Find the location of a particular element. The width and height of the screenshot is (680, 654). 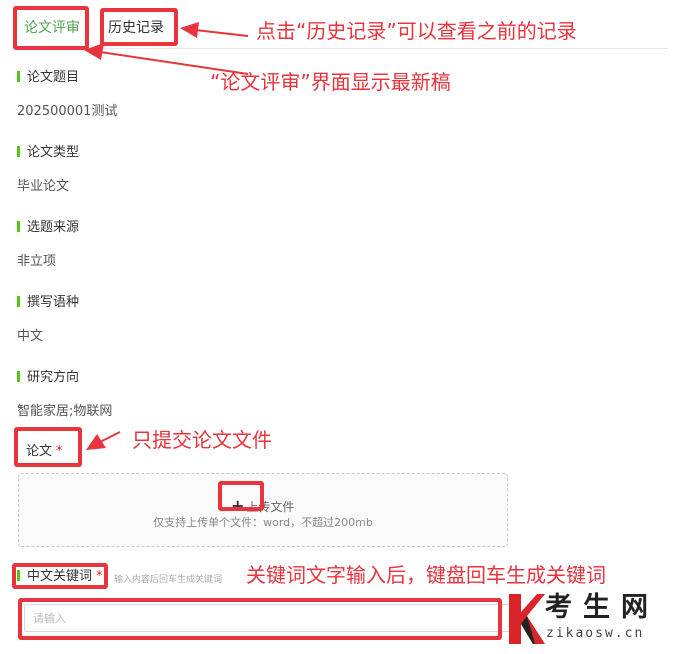

annotation-keywords: 关键词文字输入后，键盘回车生成关键词 is located at coordinates (426, 575).